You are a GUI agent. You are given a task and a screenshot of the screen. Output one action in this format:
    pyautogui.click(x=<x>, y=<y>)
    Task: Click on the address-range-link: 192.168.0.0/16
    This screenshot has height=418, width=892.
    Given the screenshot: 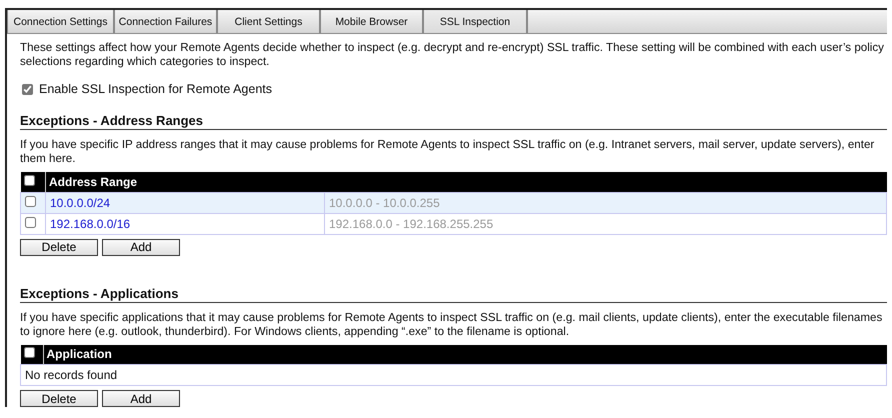 What is the action you would take?
    pyautogui.click(x=90, y=223)
    